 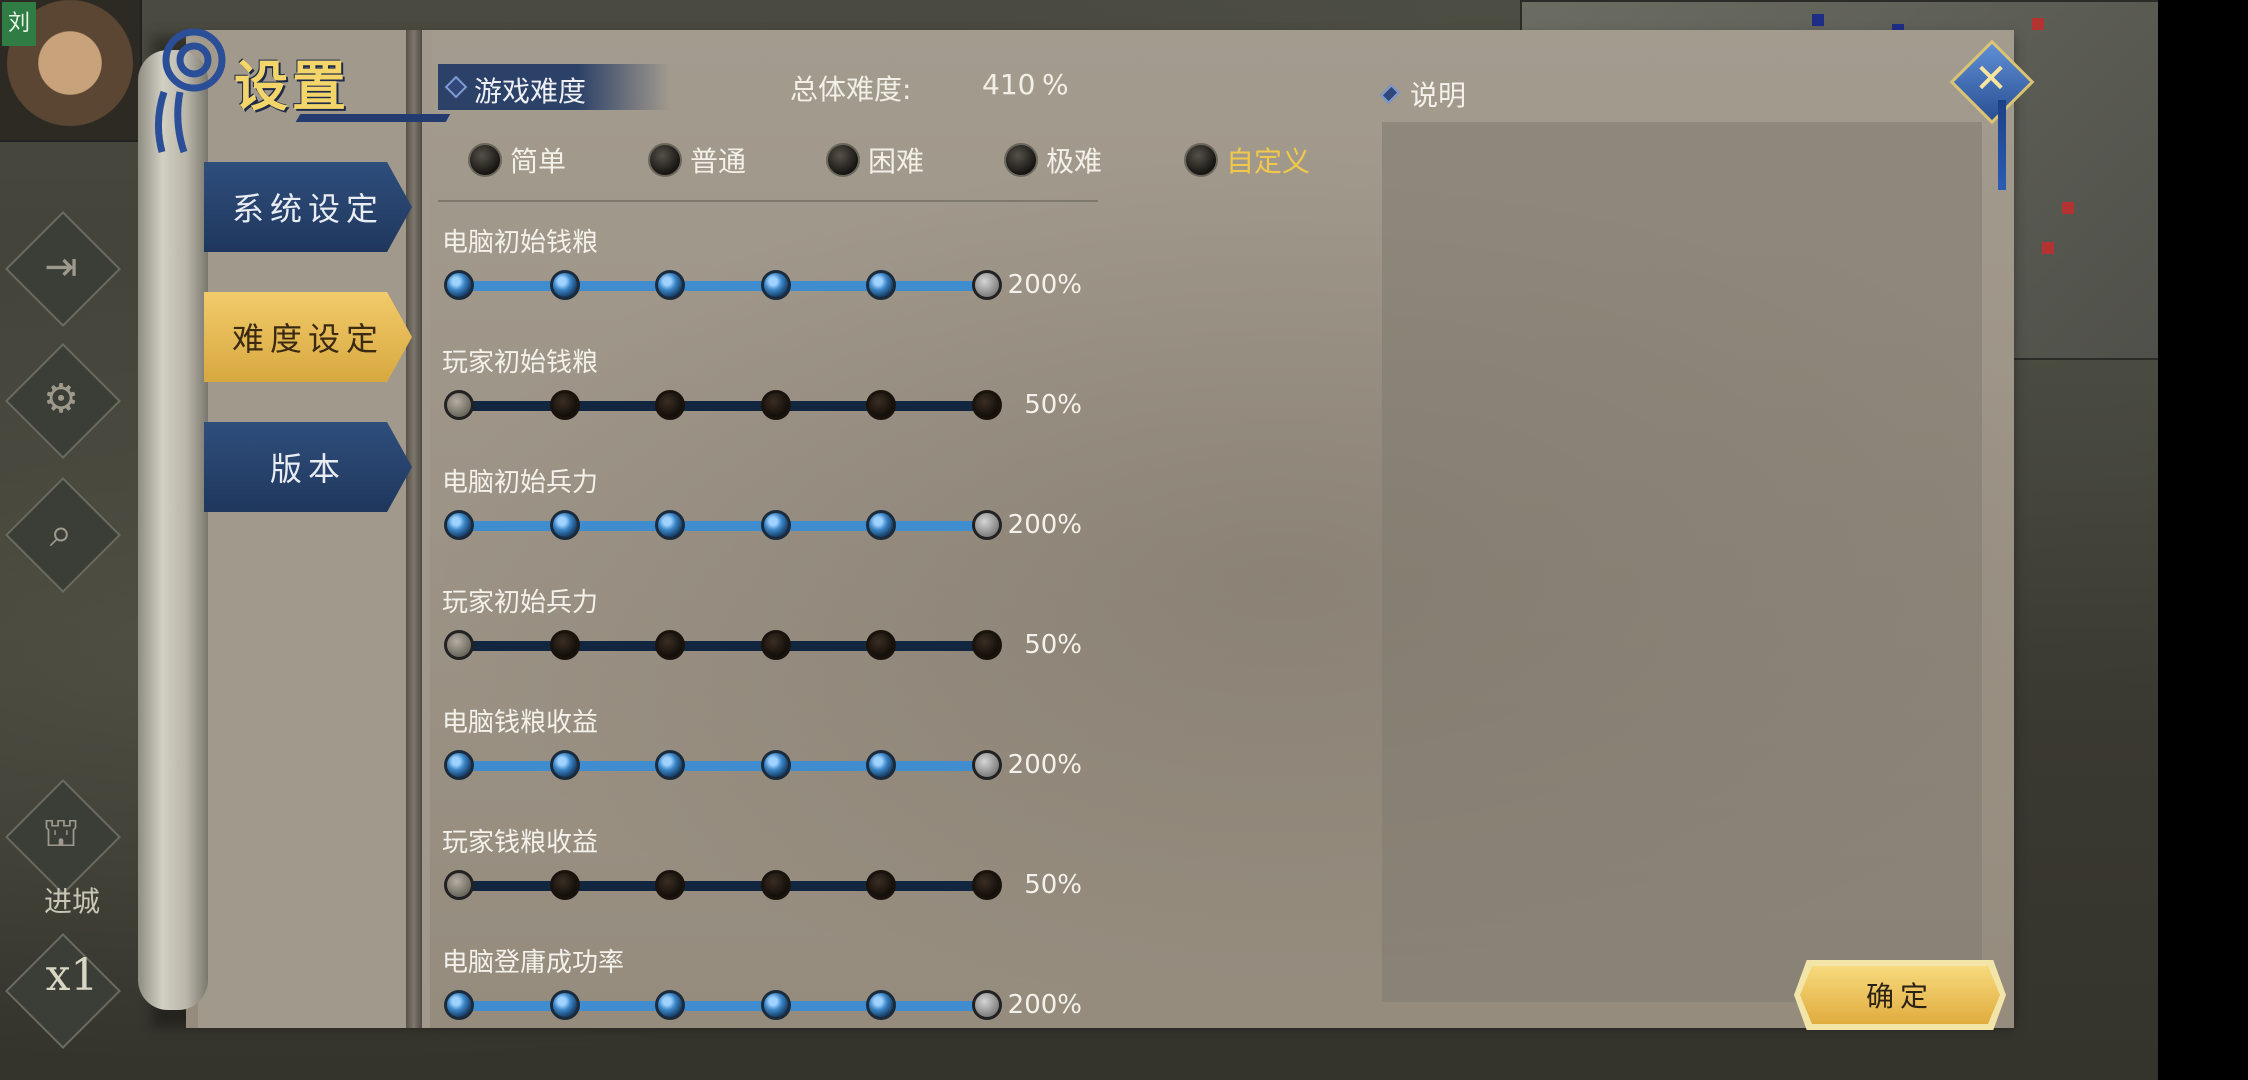 I want to click on preset-radio-easy: 简单, so click(x=517, y=160).